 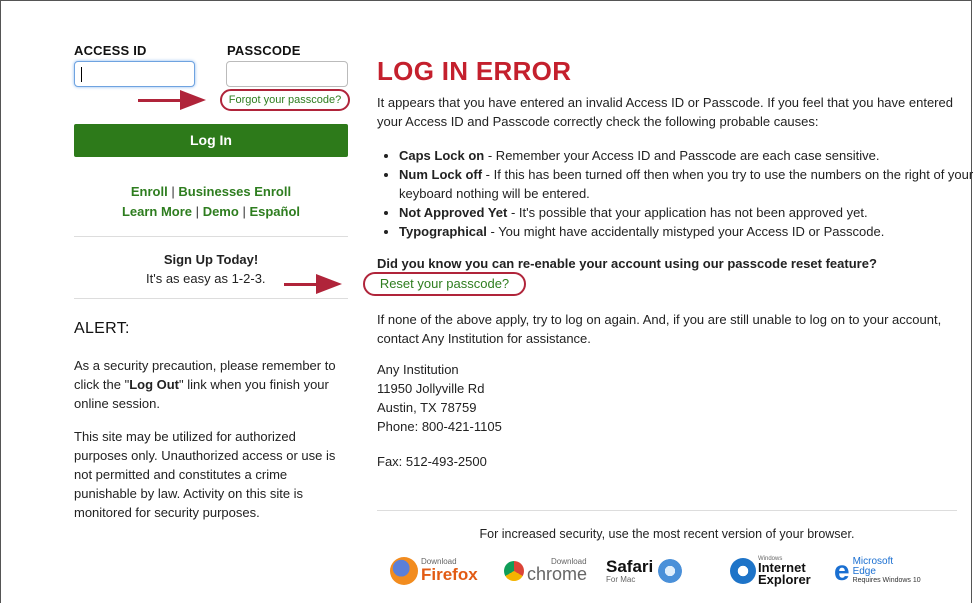 What do you see at coordinates (439, 426) in the screenshot?
I see `contact-phone: Phone: 800-421-1105` at bounding box center [439, 426].